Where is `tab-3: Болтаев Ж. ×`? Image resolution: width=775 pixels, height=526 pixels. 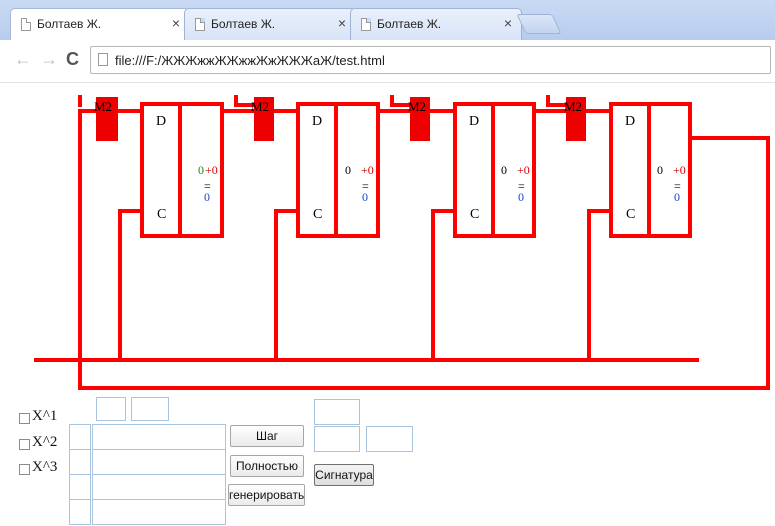
tab-3: Болтаев Ж. × is located at coordinates (436, 24).